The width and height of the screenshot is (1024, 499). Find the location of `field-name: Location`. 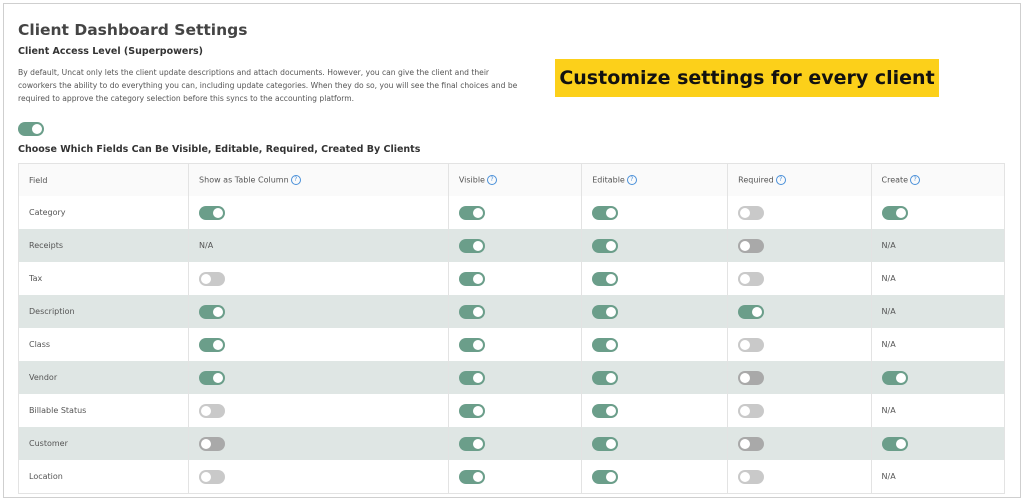

field-name: Location is located at coordinates (46, 476).